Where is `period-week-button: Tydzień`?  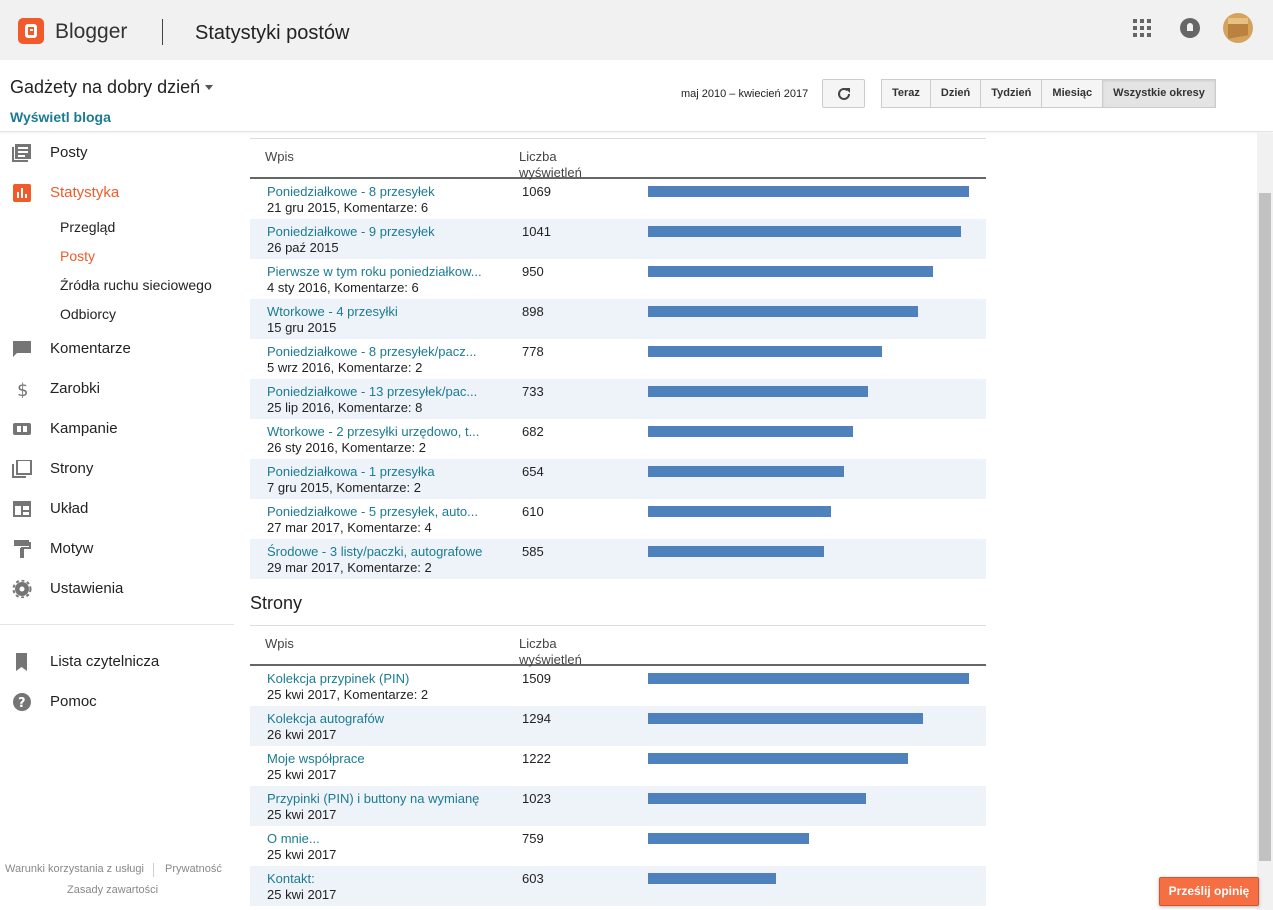
period-week-button: Tydzień is located at coordinates (1012, 93).